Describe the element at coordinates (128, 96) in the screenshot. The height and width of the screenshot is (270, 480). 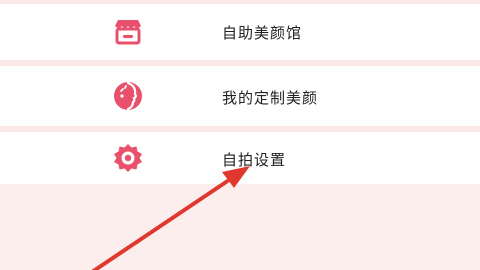
I see `face-profile-icon` at that location.